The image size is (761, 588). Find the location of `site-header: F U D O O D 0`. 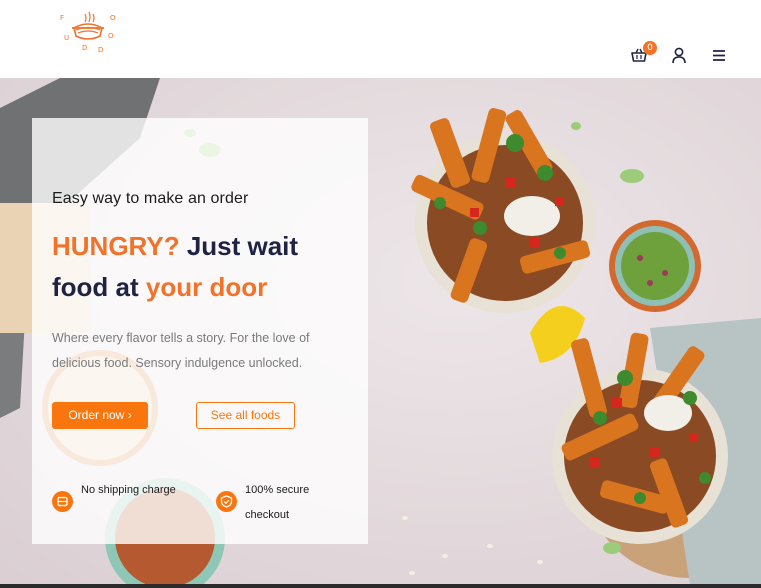

site-header: F U D O O D 0 is located at coordinates (380, 39).